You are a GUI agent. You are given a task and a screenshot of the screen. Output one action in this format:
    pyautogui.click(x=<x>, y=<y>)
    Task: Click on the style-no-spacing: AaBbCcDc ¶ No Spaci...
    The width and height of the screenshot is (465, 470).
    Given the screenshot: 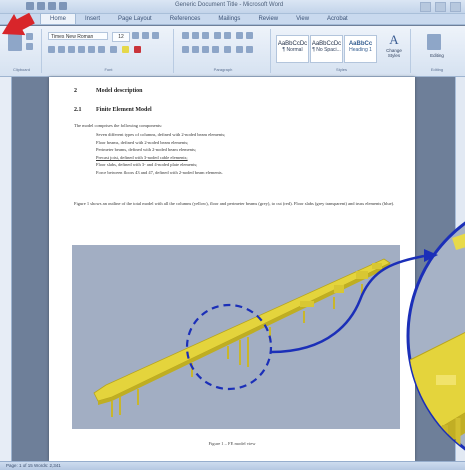 What is the action you would take?
    pyautogui.click(x=326, y=49)
    